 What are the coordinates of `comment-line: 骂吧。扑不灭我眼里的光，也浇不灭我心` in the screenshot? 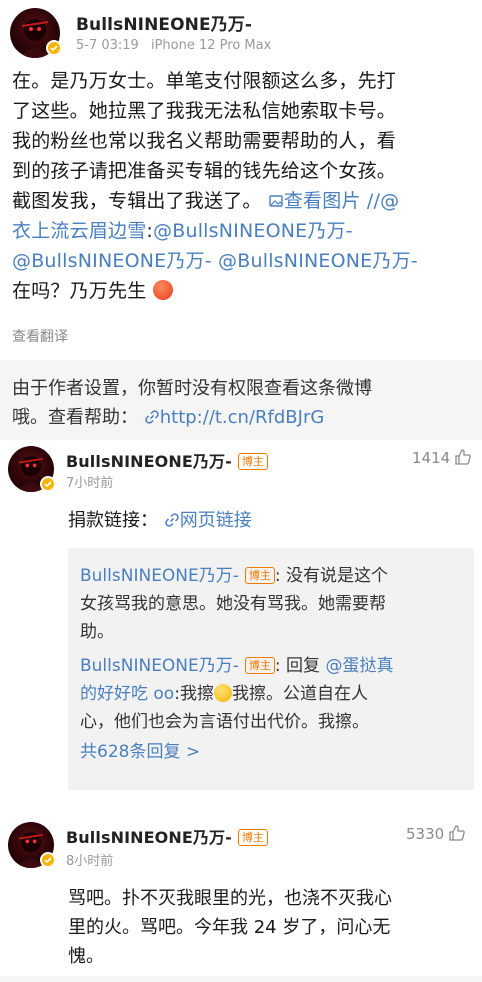 It's located at (230, 898).